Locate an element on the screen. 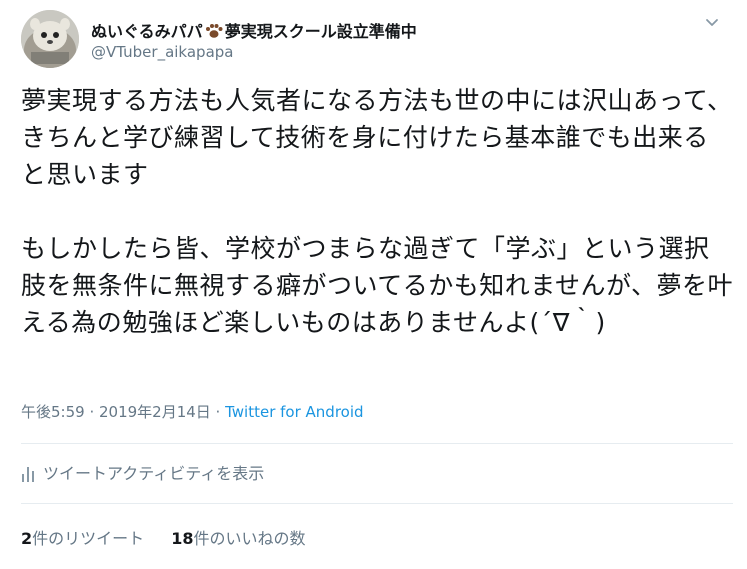 The image size is (747, 569). retweet-count-number: 2 is located at coordinates (27, 538).